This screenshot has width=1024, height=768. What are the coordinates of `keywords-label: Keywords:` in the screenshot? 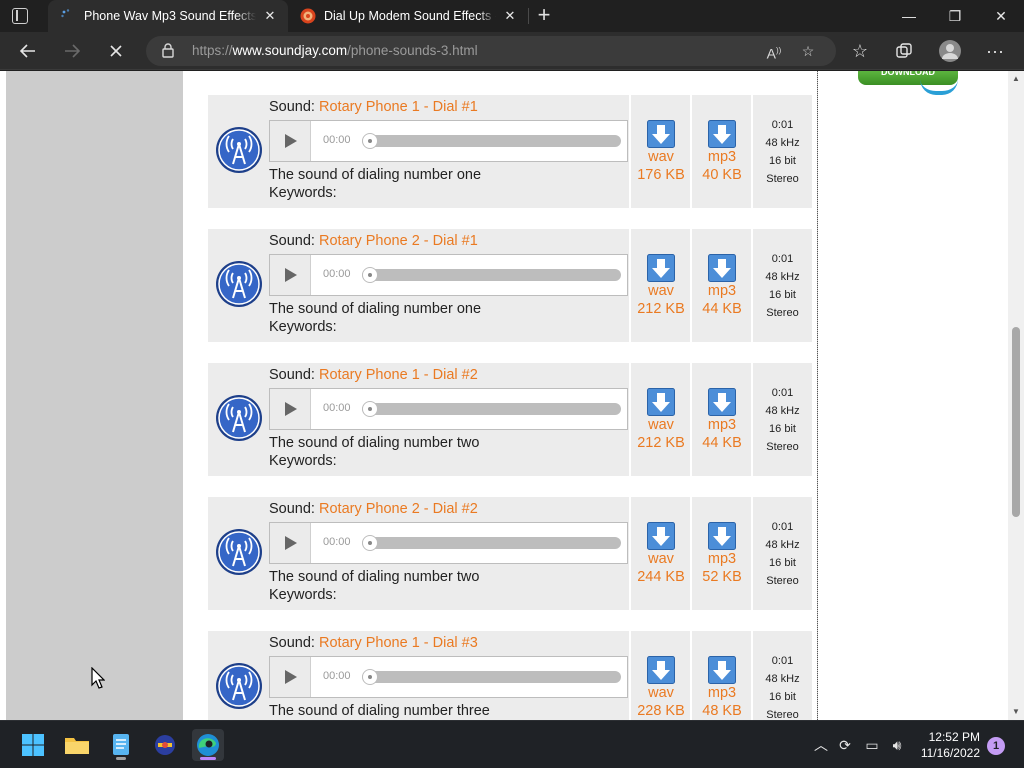 It's located at (303, 461).